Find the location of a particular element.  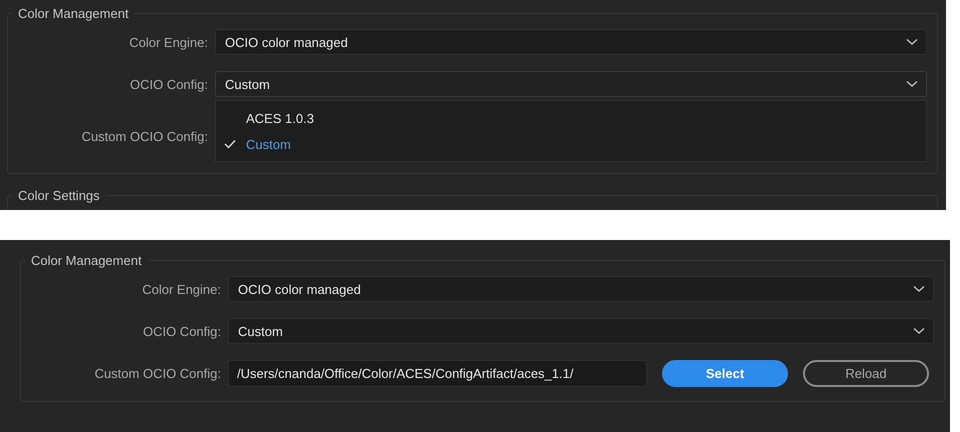

checkmark-icon is located at coordinates (230, 144).